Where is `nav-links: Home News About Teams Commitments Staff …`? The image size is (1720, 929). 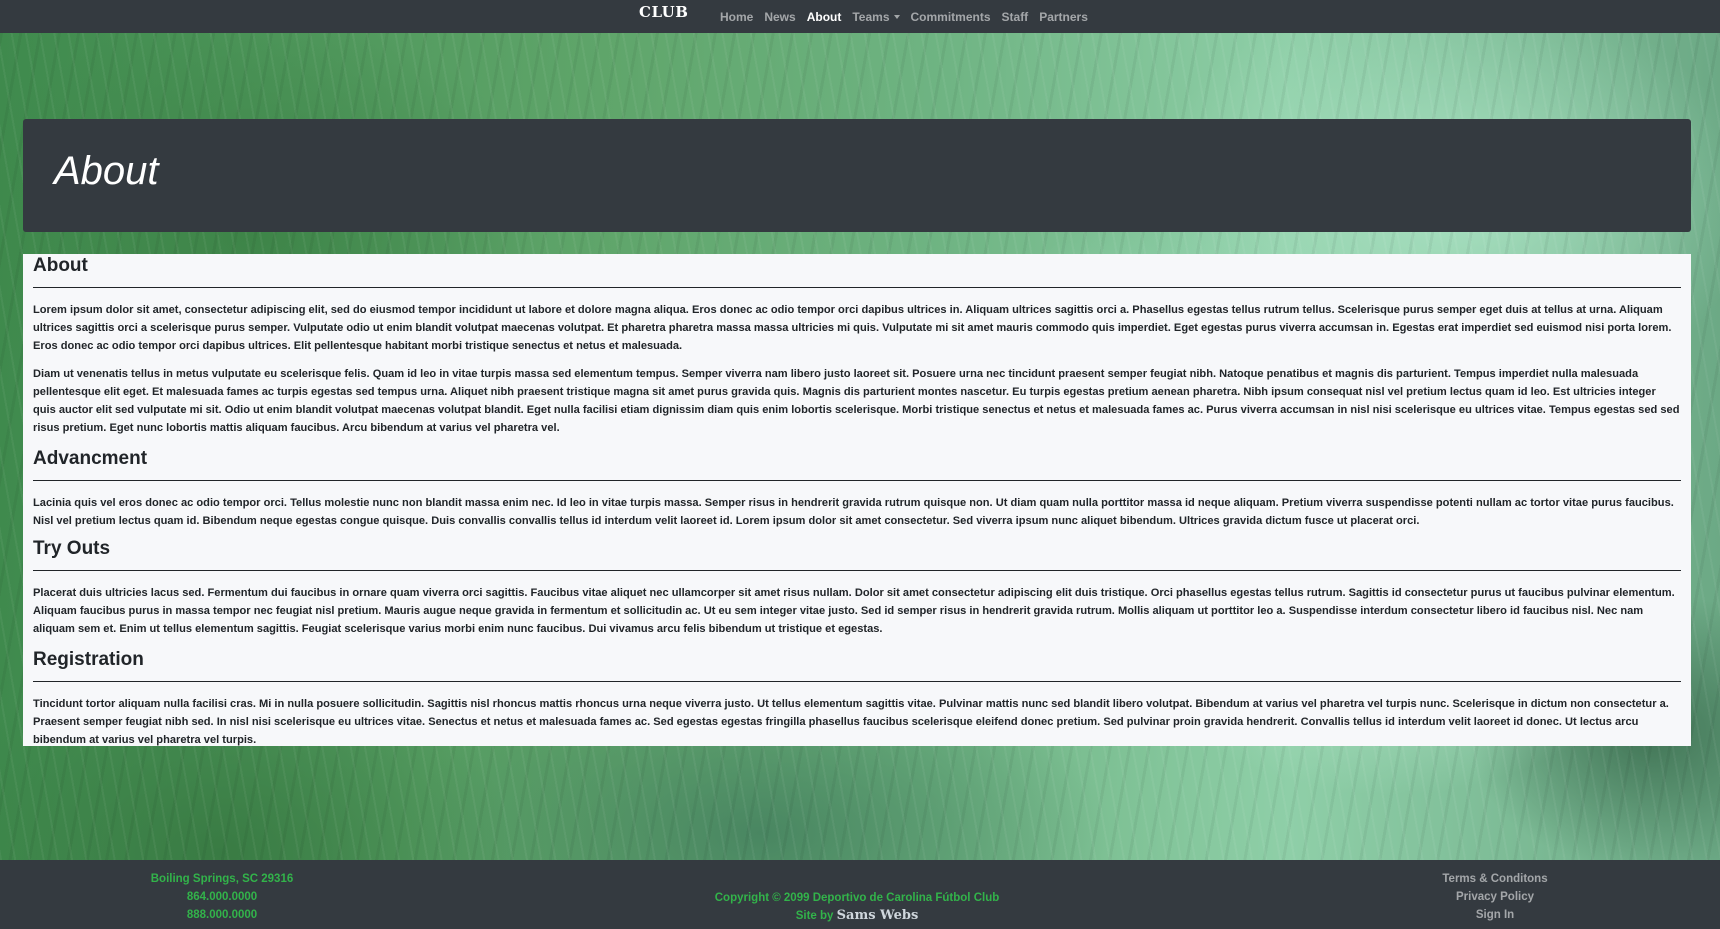
nav-links: Home News About Teams Commitments Staff … is located at coordinates (909, 16).